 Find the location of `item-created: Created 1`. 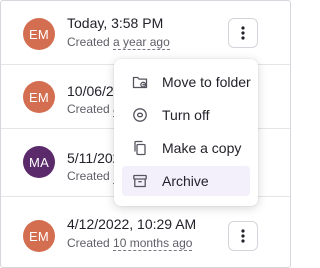

item-created: Created 1 is located at coordinates (93, 176).